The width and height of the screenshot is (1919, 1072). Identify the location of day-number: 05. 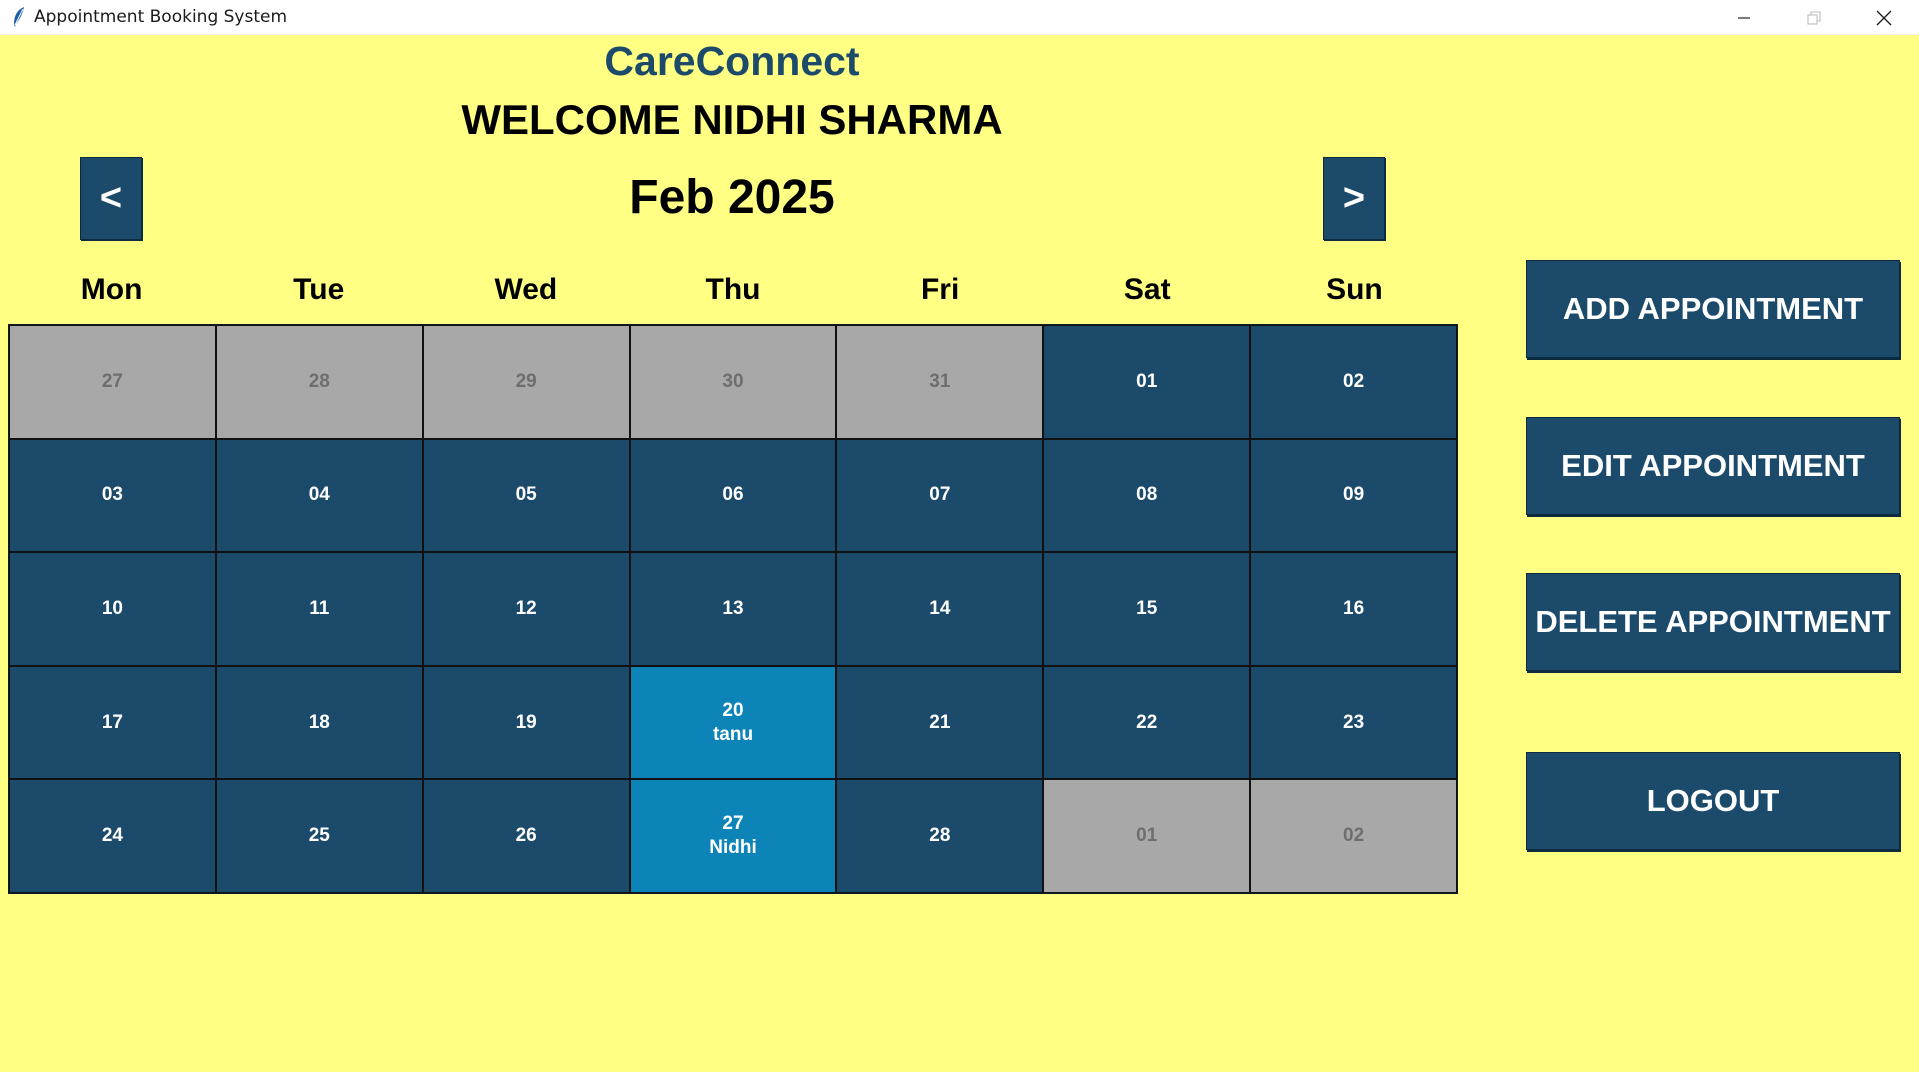
(526, 495).